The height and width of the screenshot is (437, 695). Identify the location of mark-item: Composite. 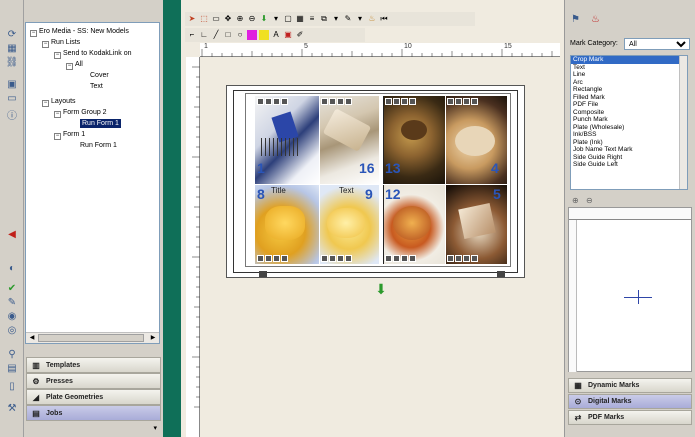
(629, 113).